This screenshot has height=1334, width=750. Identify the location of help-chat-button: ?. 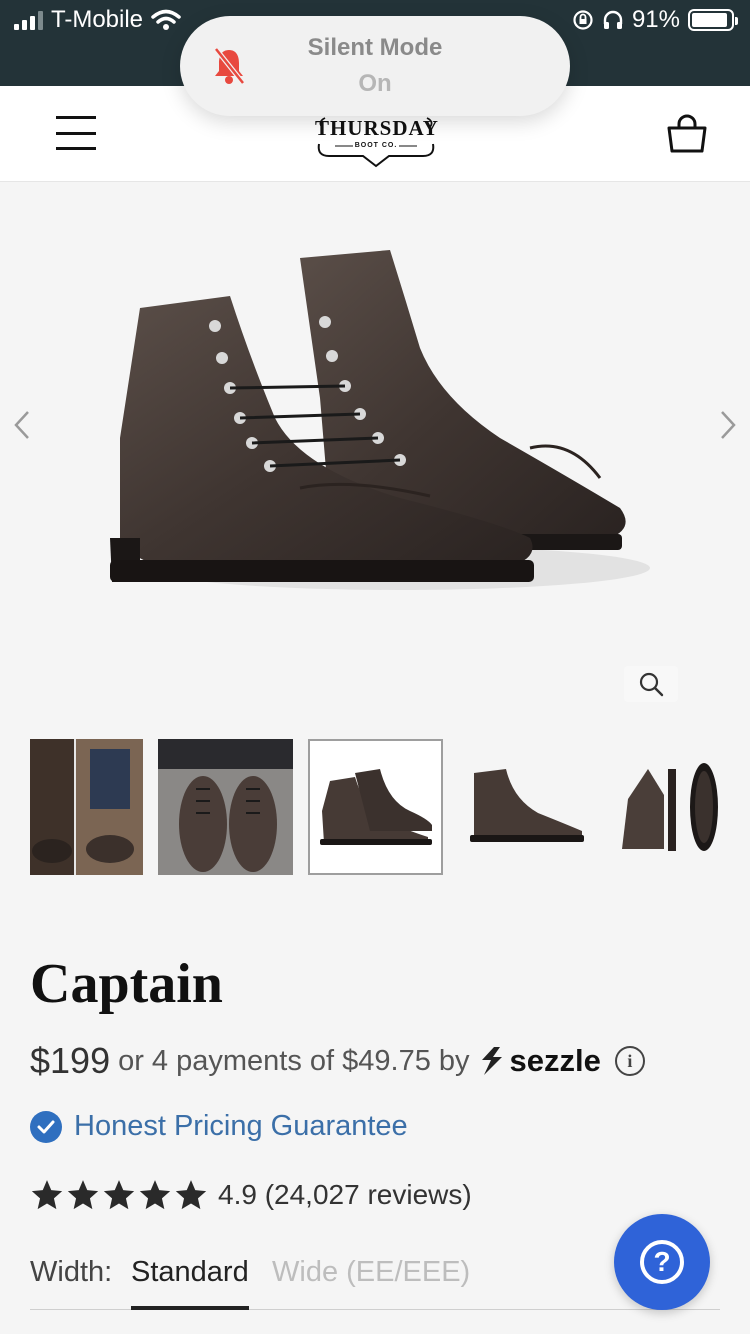
(662, 1262).